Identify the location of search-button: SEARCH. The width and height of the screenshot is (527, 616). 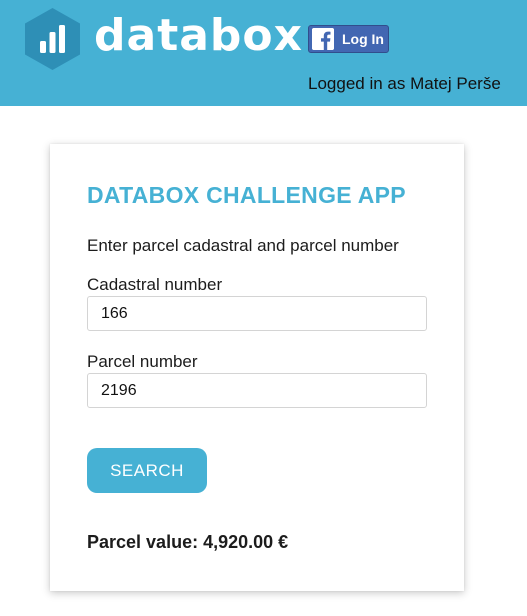
(147, 470).